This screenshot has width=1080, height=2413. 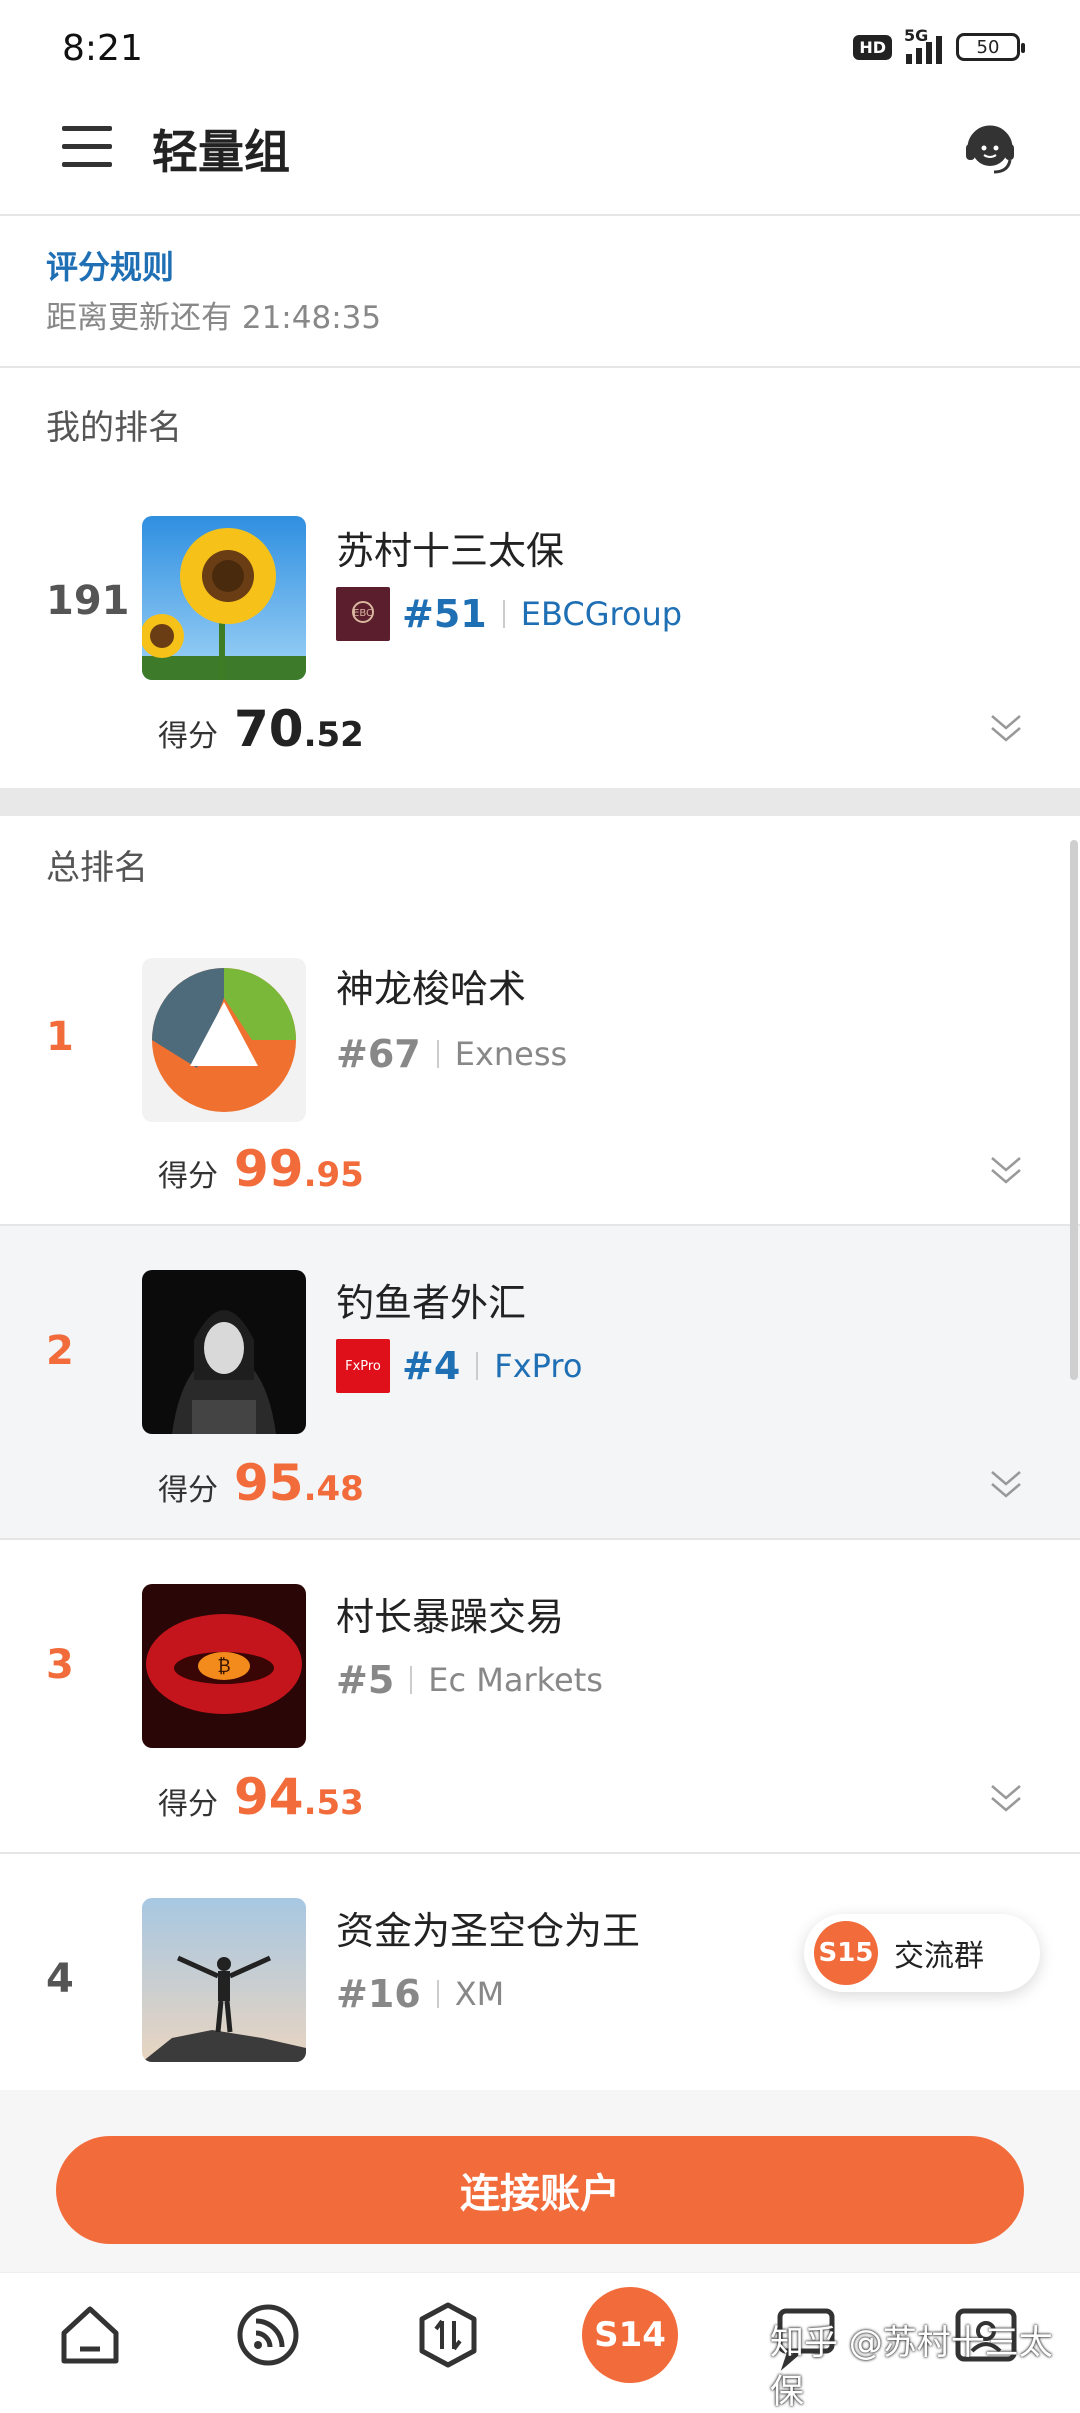 What do you see at coordinates (363, 1366) in the screenshot?
I see `fxpro-logo-icon: FxPro` at bounding box center [363, 1366].